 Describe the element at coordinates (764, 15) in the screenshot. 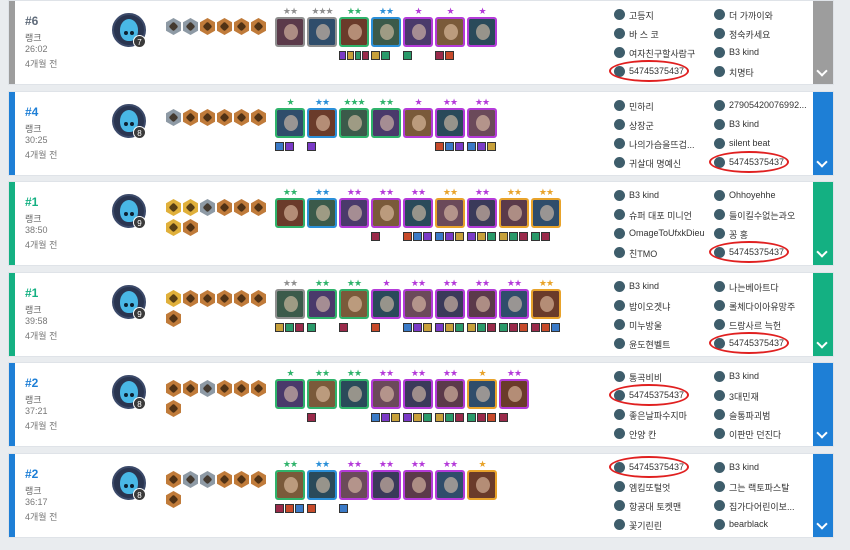

I see `player-name-entry: 더 가까이와` at that location.